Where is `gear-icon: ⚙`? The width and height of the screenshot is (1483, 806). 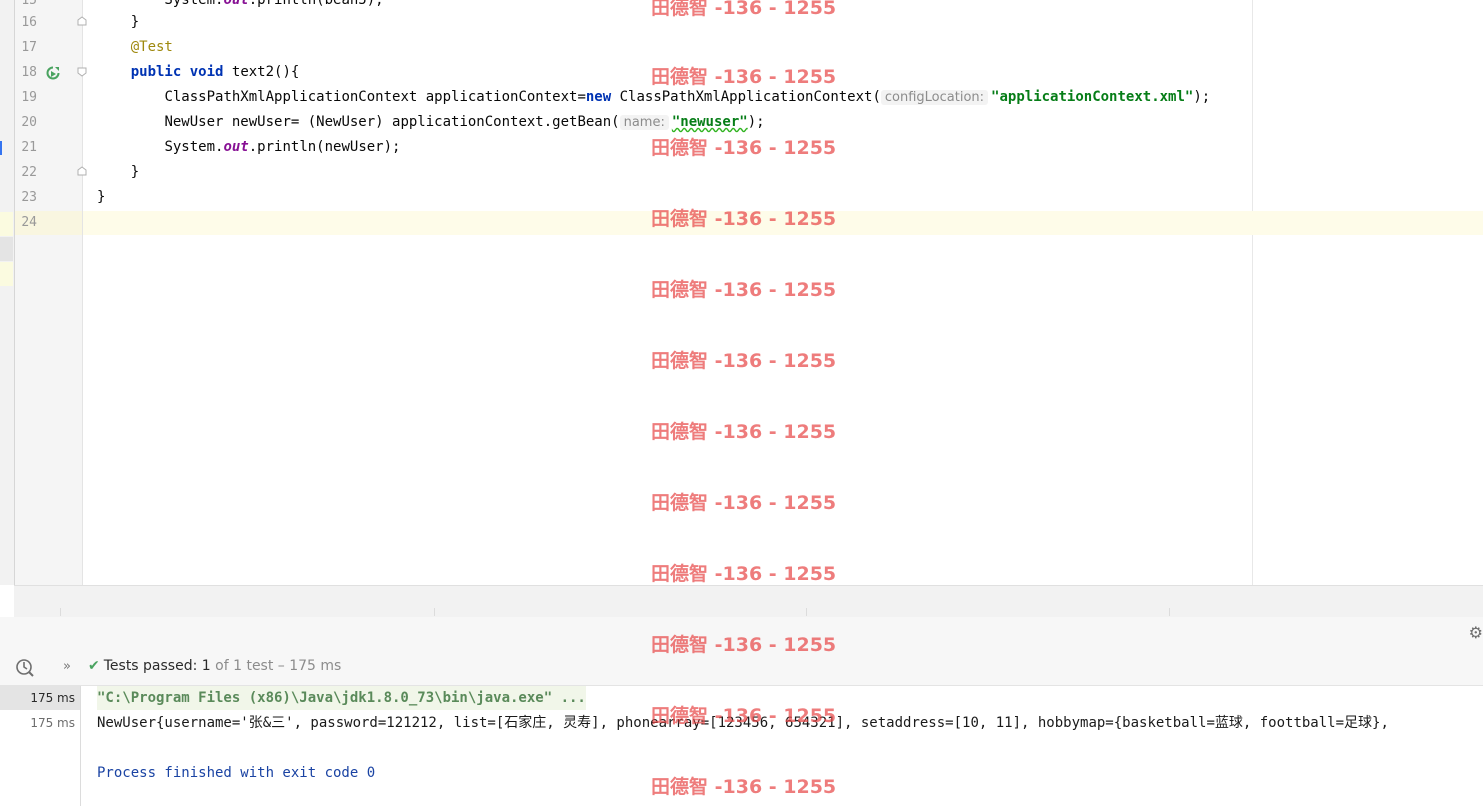 gear-icon: ⚙ is located at coordinates (1476, 632).